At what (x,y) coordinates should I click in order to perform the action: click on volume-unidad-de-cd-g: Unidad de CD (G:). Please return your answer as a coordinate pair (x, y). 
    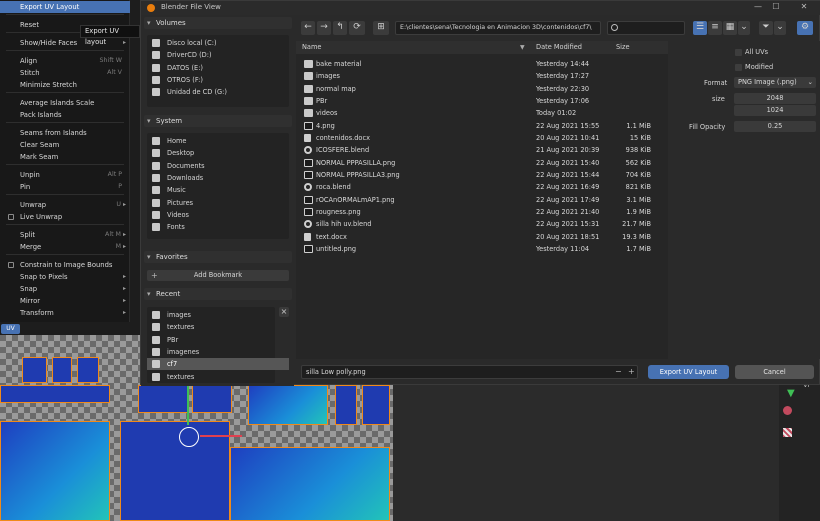
    Looking at the image, I should click on (218, 92).